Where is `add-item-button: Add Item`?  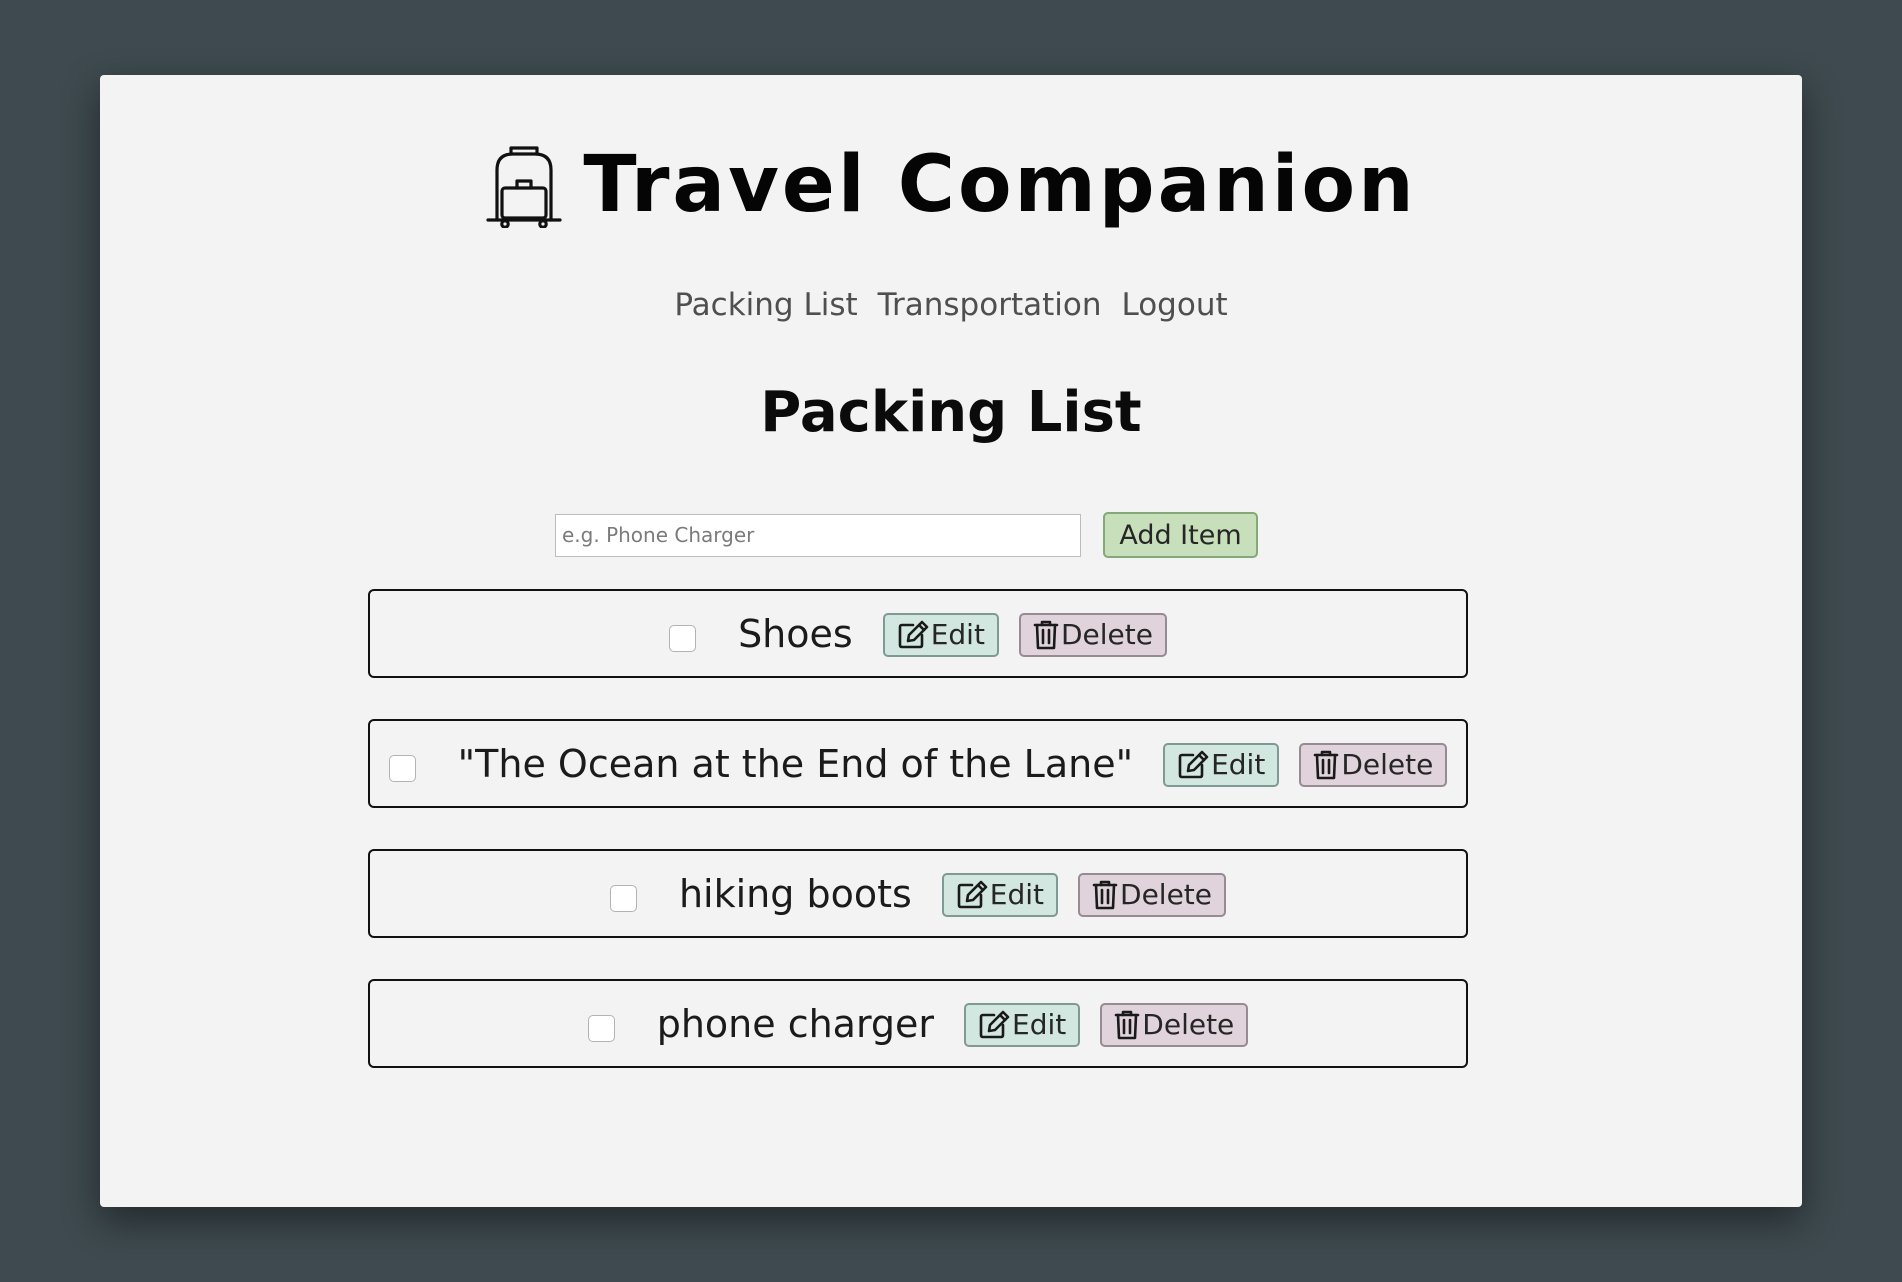
add-item-button: Add Item is located at coordinates (1180, 535).